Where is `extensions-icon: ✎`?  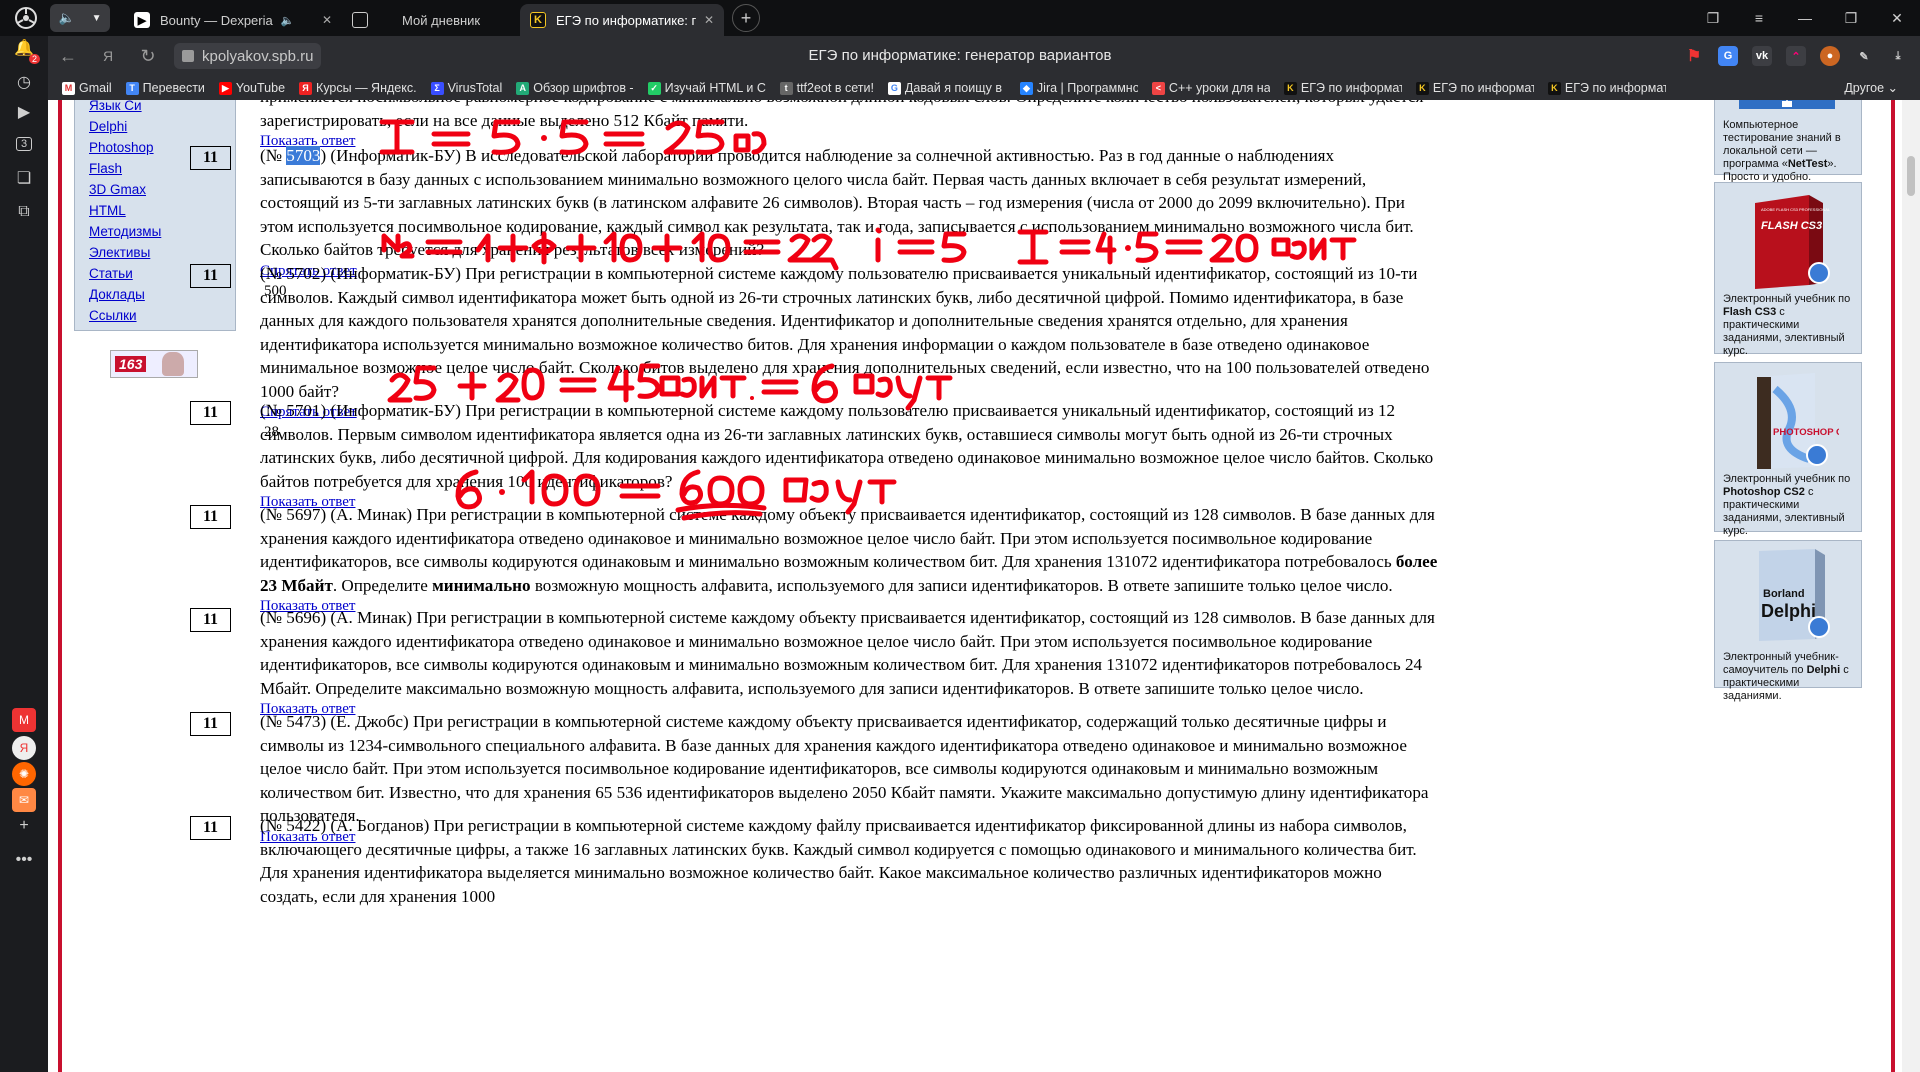
extensions-icon: ✎ is located at coordinates (1864, 56).